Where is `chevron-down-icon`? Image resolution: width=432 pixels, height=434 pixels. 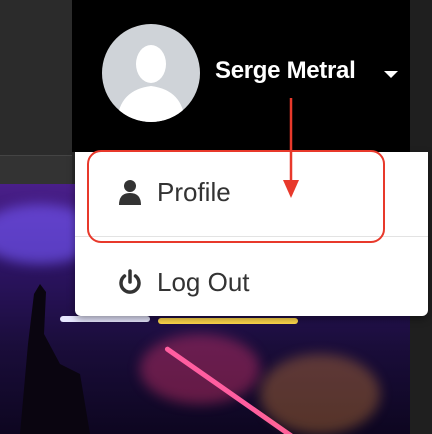 chevron-down-icon is located at coordinates (391, 74).